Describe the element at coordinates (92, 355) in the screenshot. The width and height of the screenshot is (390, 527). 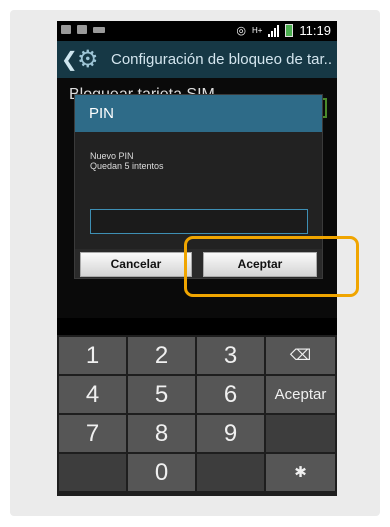
I see `key-1: 1` at that location.